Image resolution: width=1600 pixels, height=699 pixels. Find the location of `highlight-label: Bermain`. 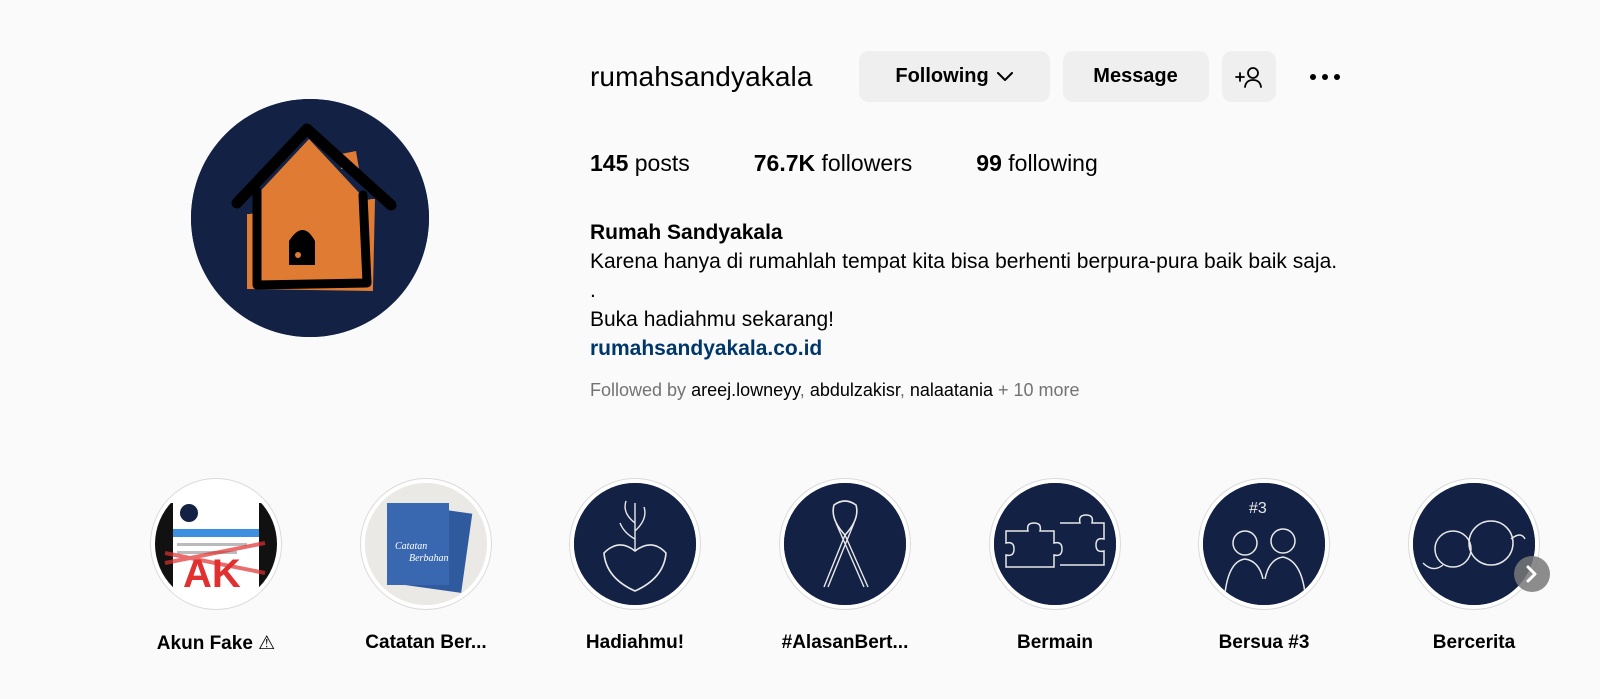

highlight-label: Bermain is located at coordinates (1055, 642).